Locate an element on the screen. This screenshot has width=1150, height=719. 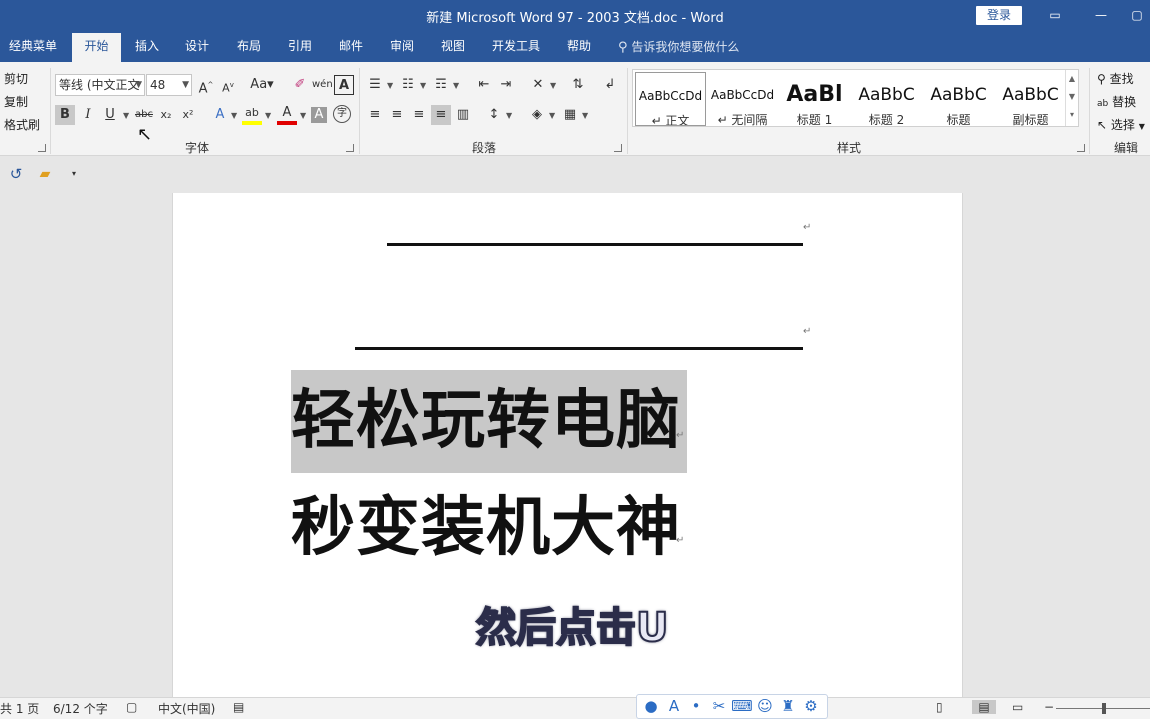
tab-developer: 开发工具 is located at coordinates (516, 47).